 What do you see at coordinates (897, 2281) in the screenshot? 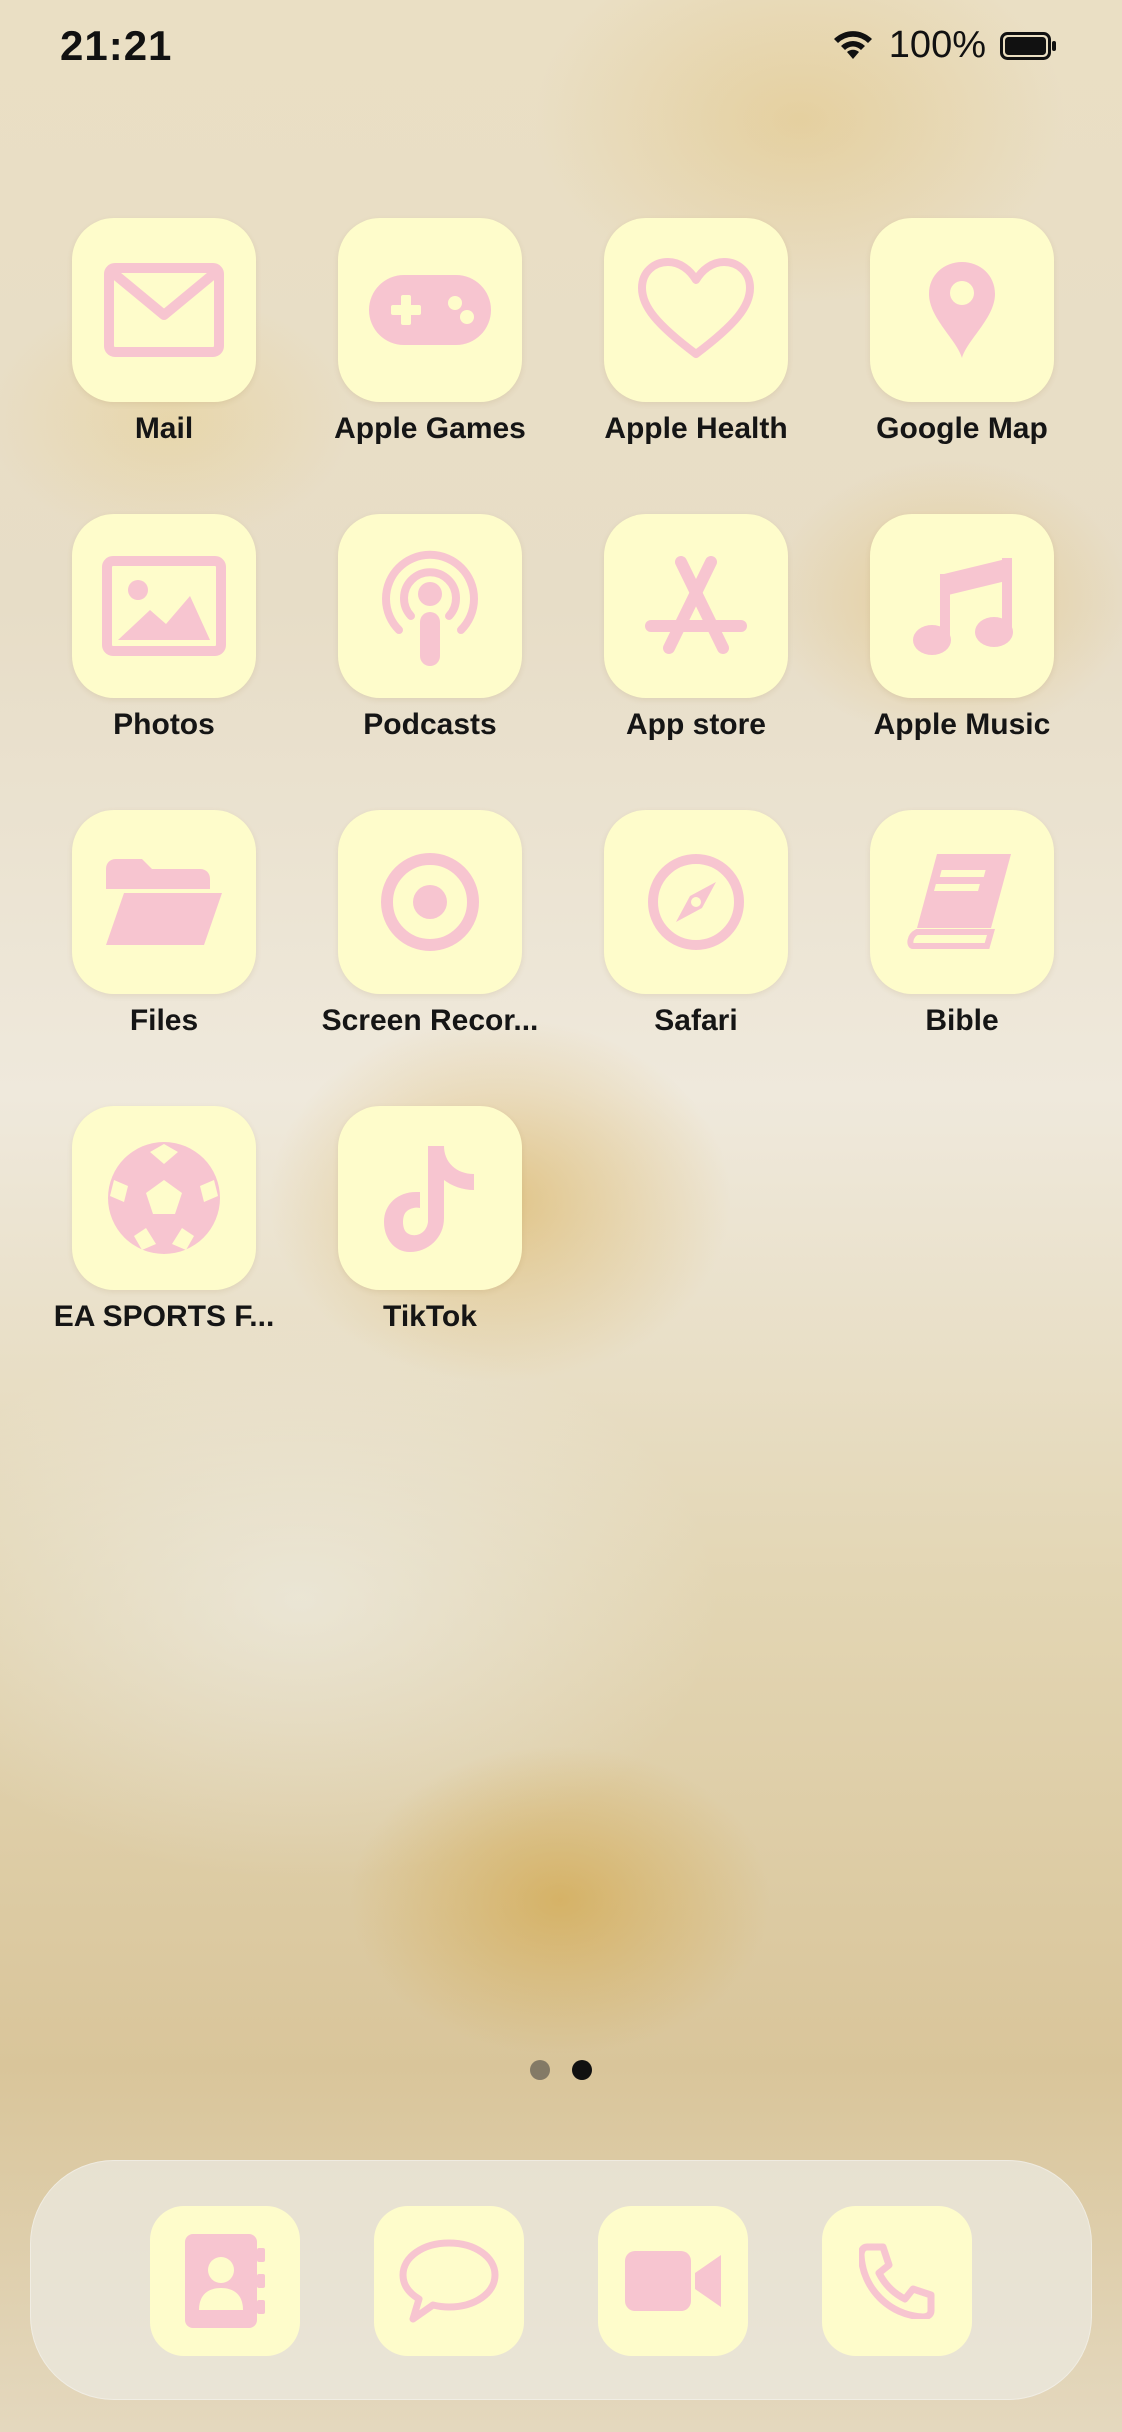
I see `phone-icon` at bounding box center [897, 2281].